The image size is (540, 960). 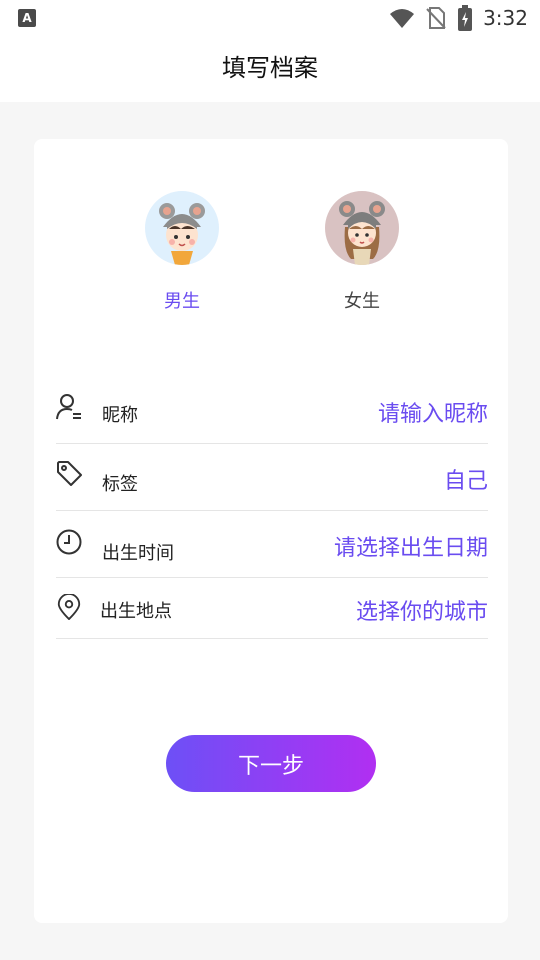 I want to click on nickname-input: 请输入昵称, so click(x=433, y=412).